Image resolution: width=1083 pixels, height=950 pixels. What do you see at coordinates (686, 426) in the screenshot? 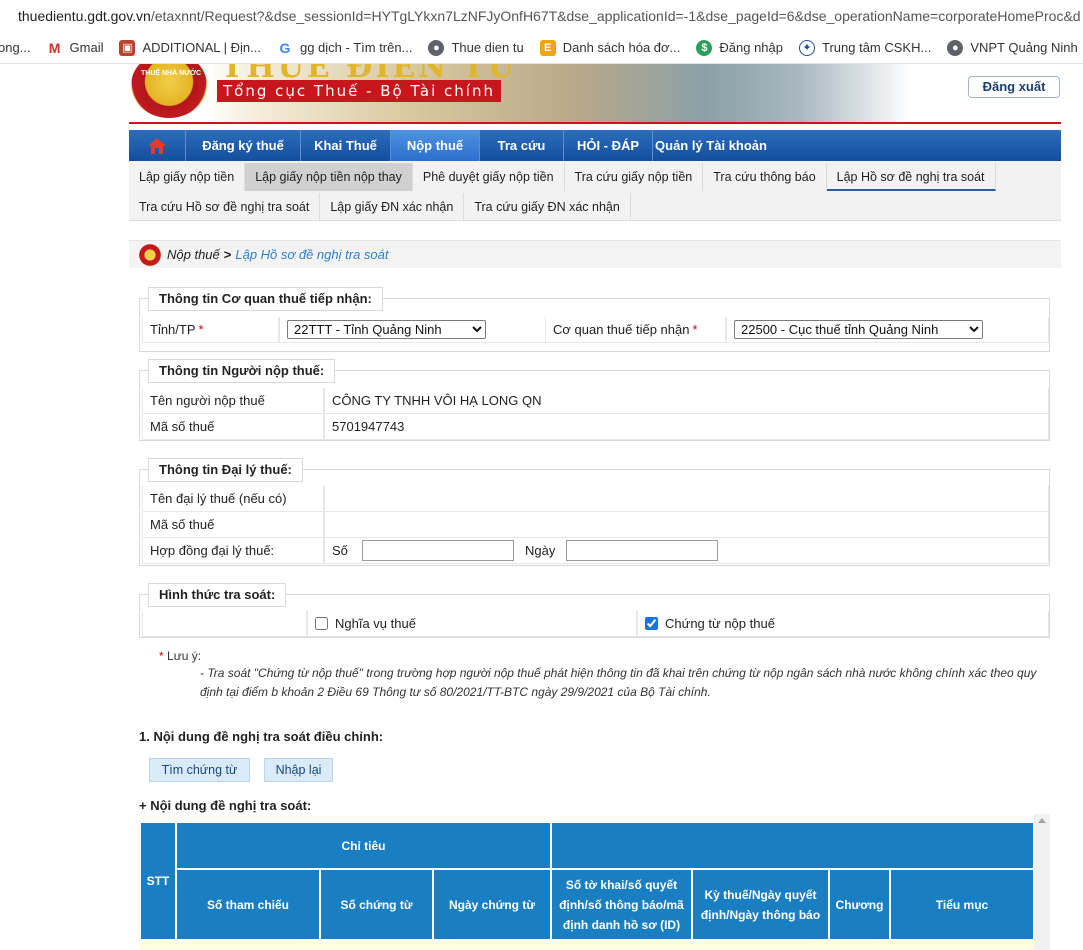
I see `taxpayer-code-value: 5701947743` at bounding box center [686, 426].